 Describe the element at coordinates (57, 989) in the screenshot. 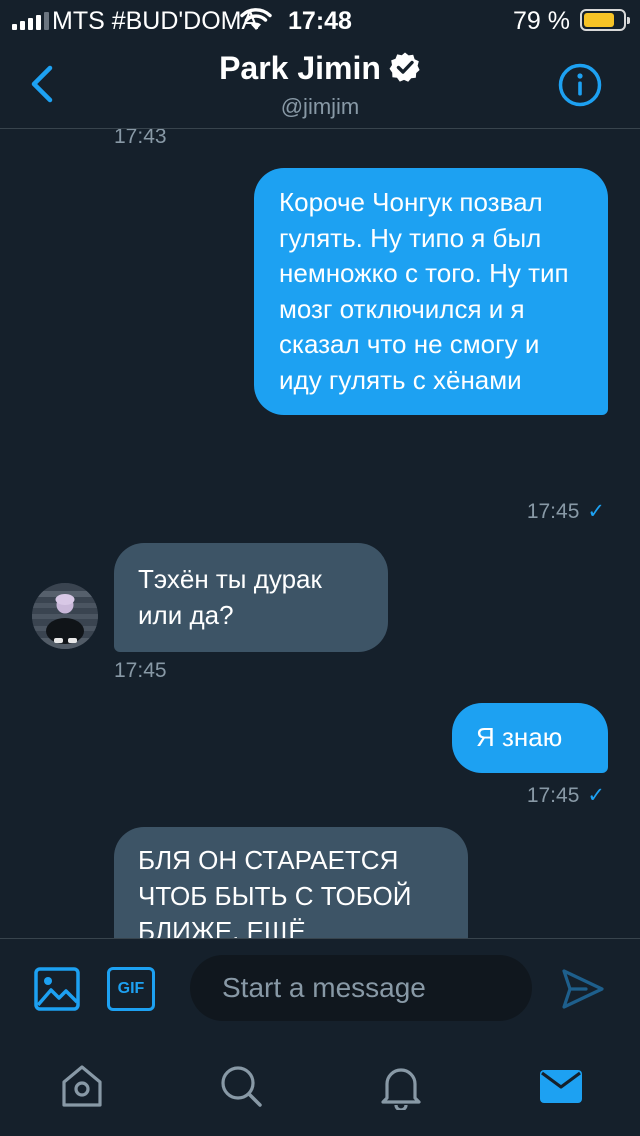

I see `image-icon` at that location.